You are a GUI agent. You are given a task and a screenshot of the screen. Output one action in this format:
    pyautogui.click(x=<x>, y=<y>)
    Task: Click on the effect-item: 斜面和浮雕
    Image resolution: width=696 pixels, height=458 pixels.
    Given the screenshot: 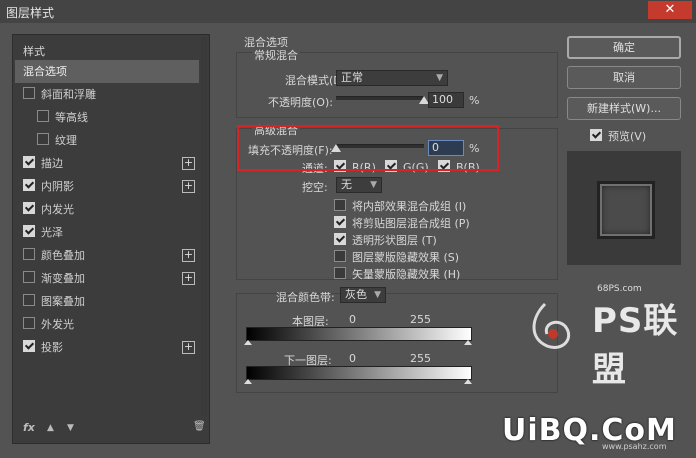 What is the action you would take?
    pyautogui.click(x=107, y=94)
    